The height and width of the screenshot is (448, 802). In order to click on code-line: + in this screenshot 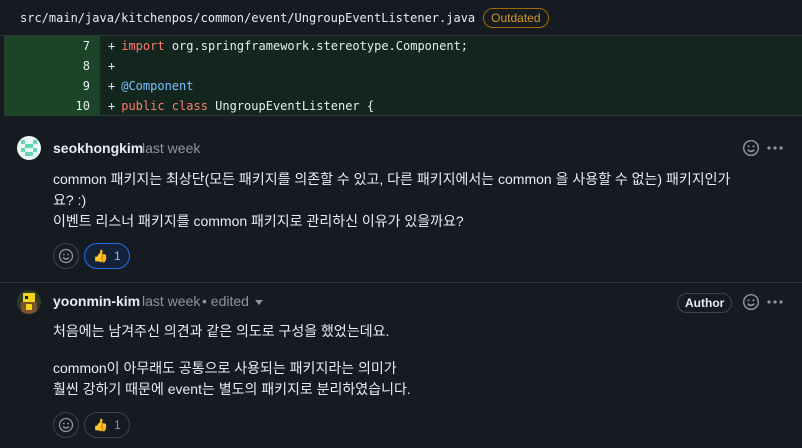, I will do `click(112, 66)`.